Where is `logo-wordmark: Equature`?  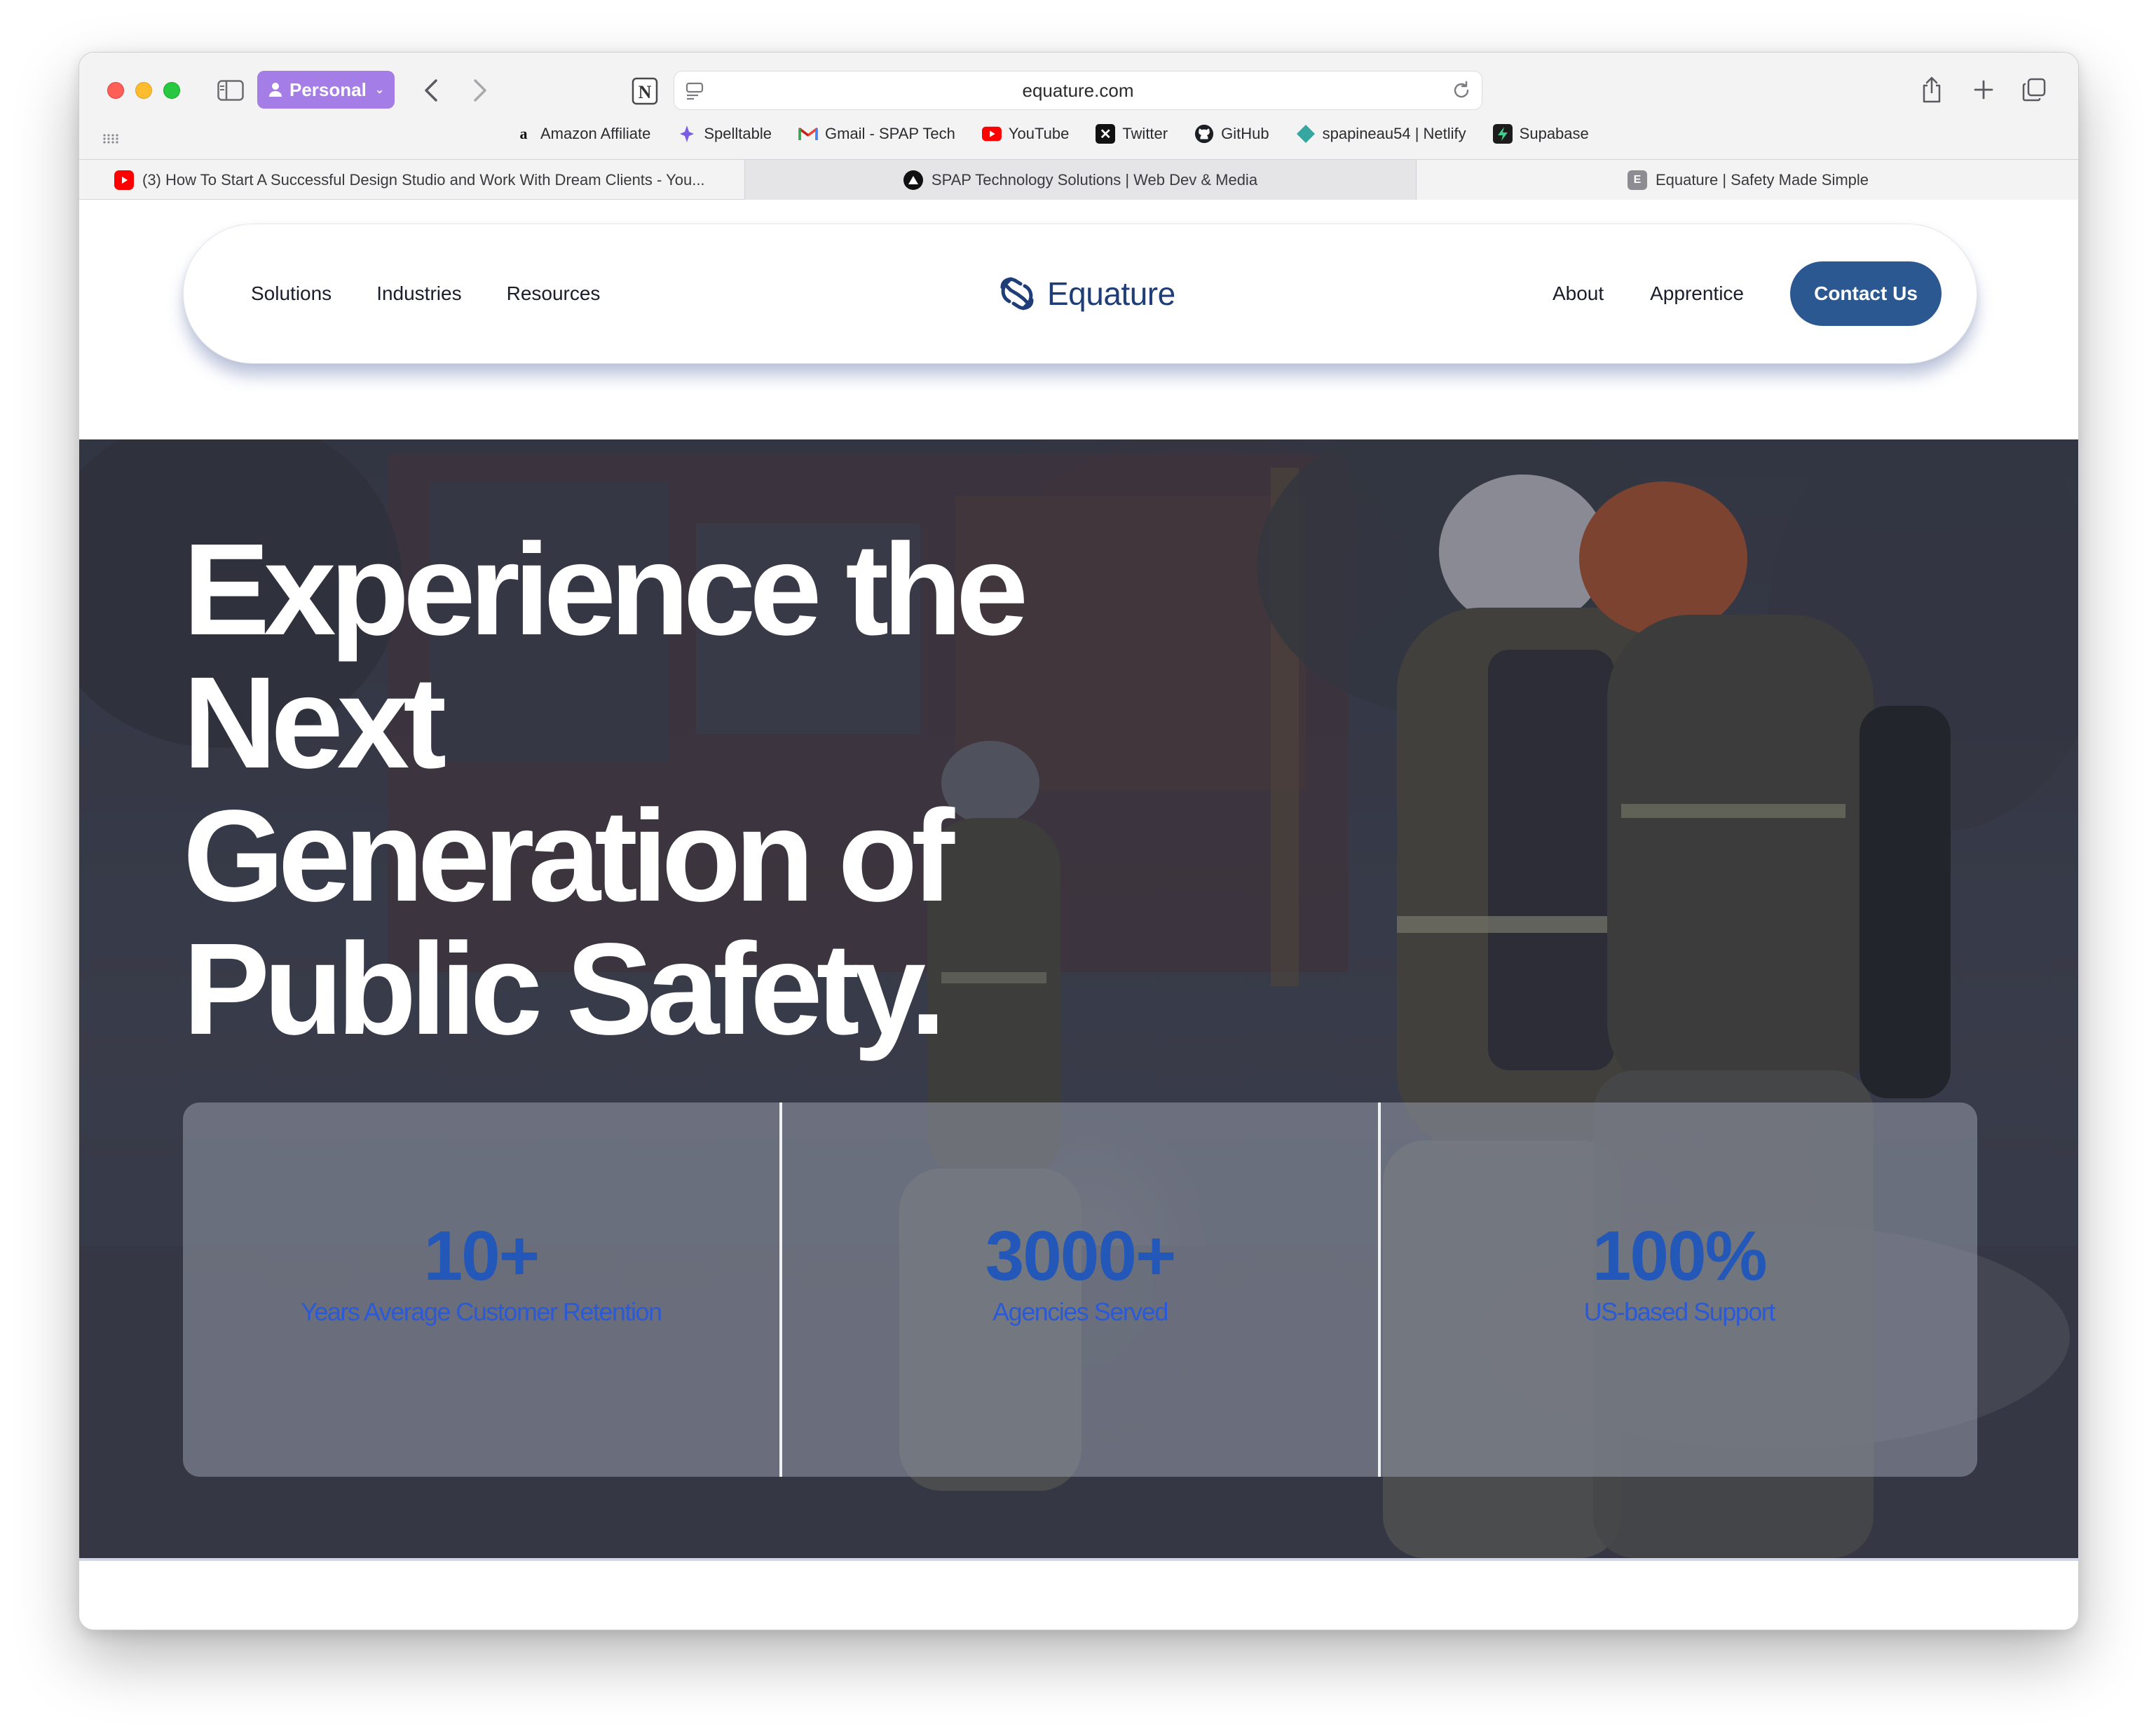
logo-wordmark: Equature is located at coordinates (1111, 293).